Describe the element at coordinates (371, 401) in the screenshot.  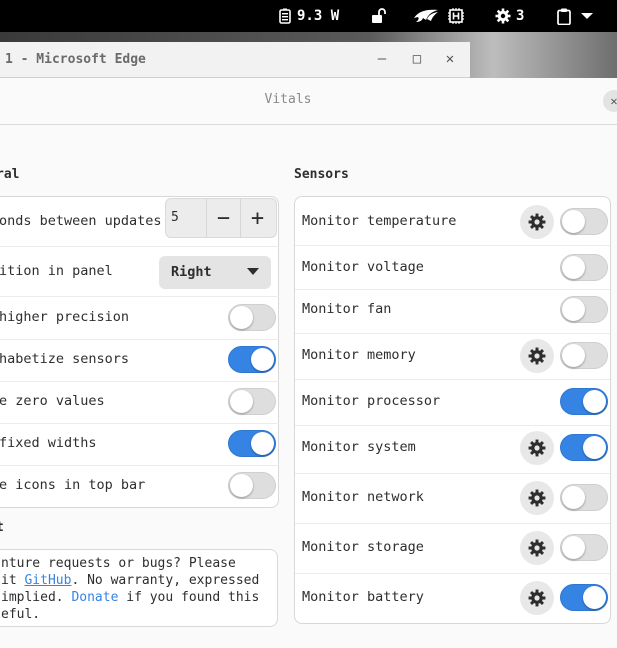
I see `sensor-label: Monitor processor` at that location.